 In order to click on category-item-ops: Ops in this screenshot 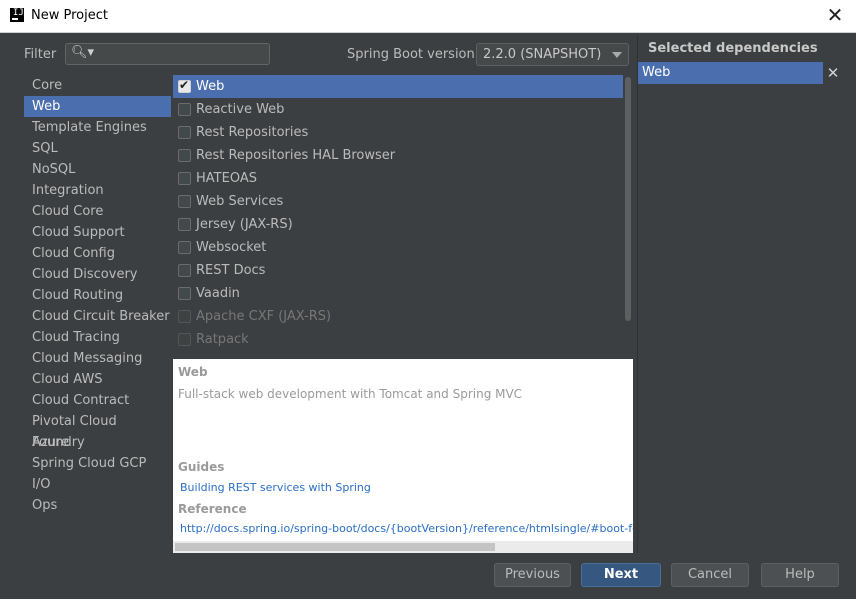, I will do `click(97, 505)`.